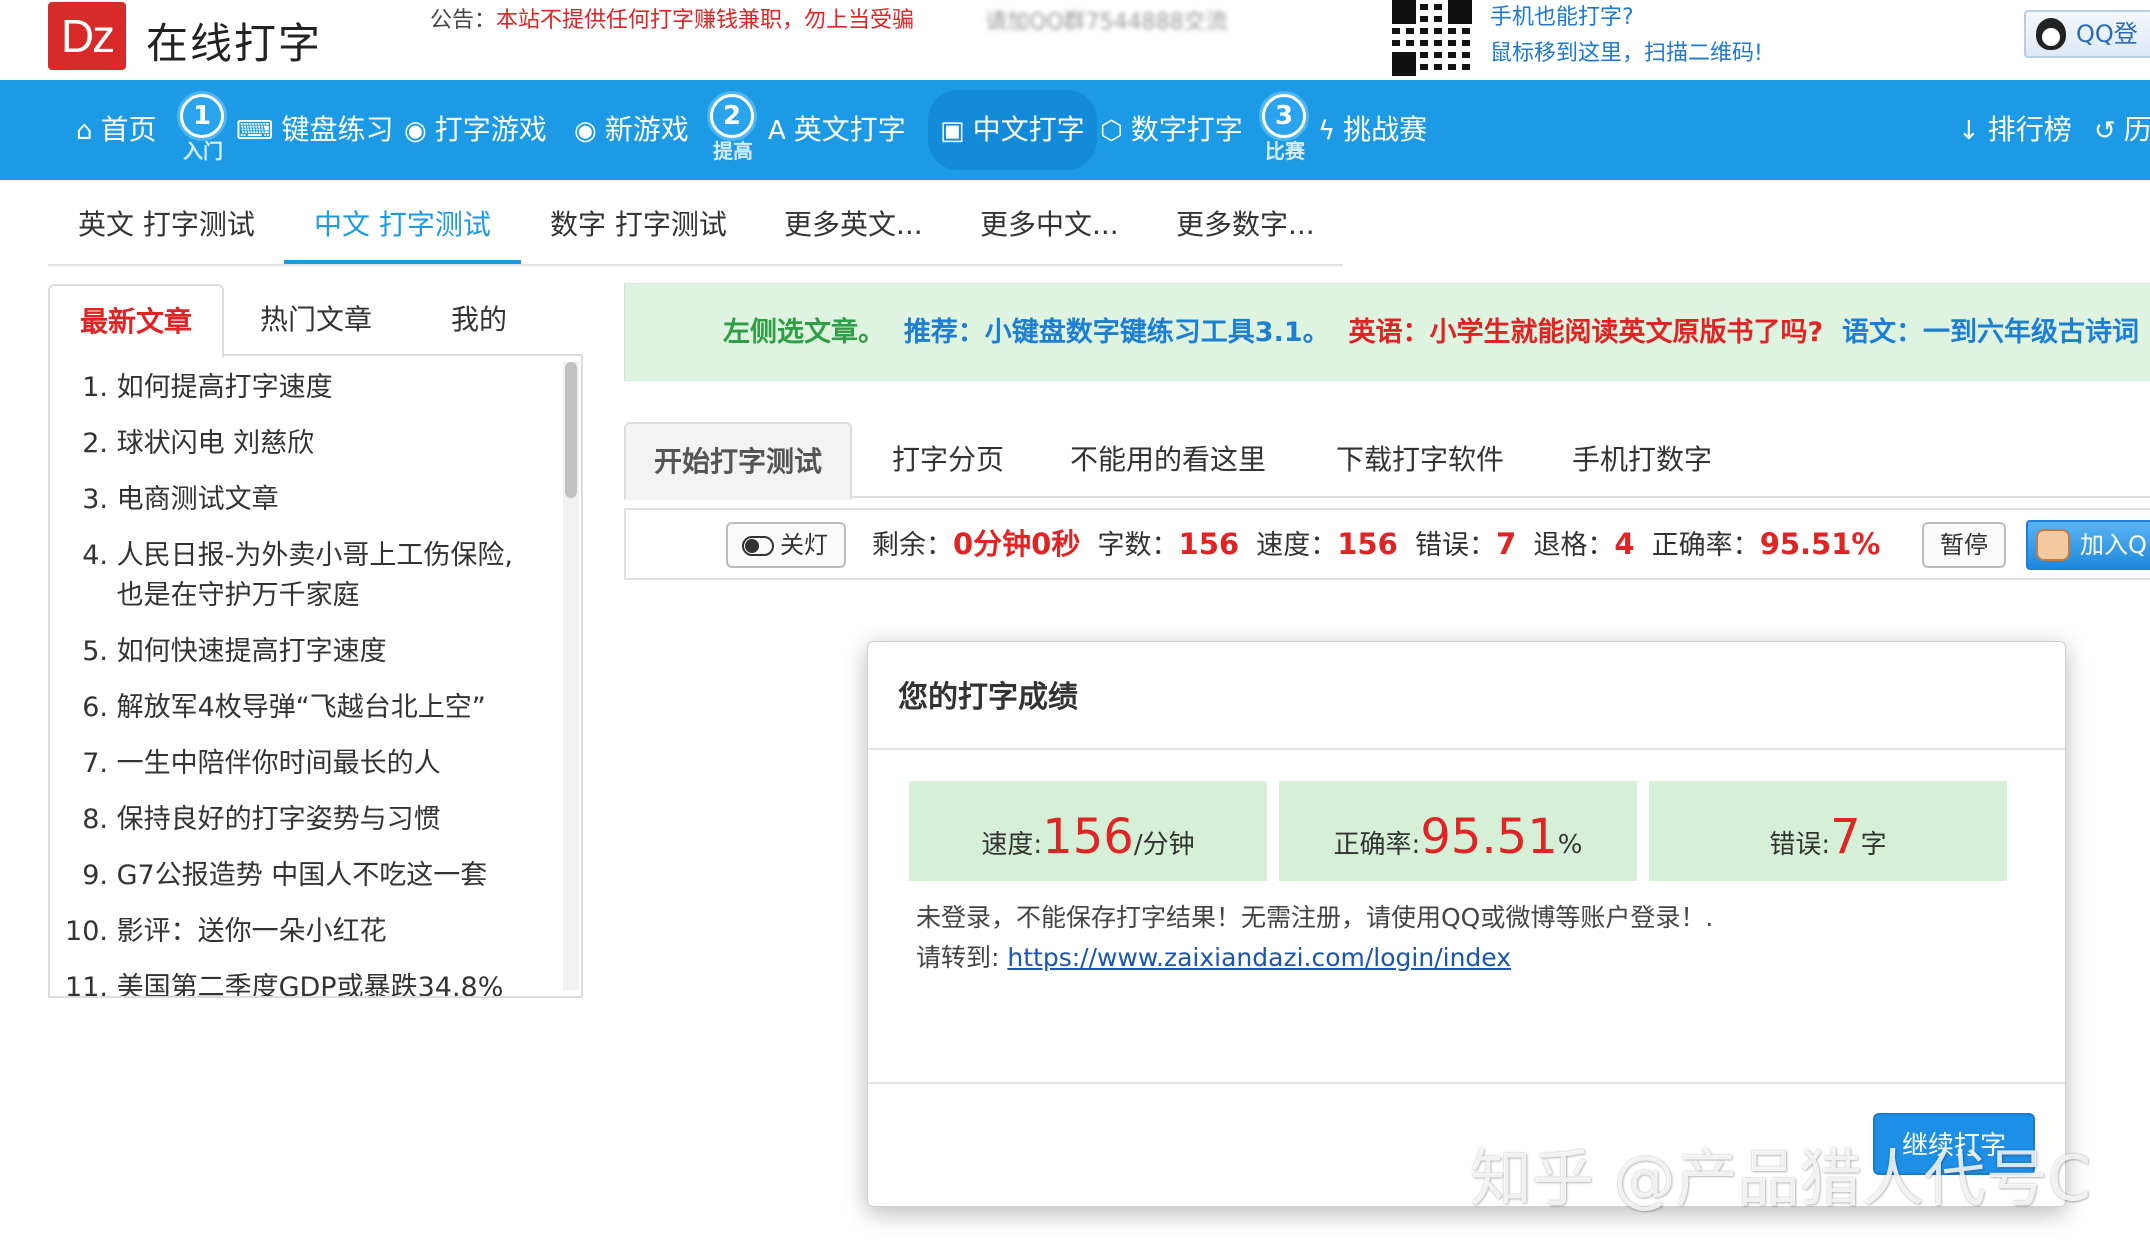 The height and width of the screenshot is (1252, 2150). I want to click on modal-title: 您的打字成绩, so click(988, 697).